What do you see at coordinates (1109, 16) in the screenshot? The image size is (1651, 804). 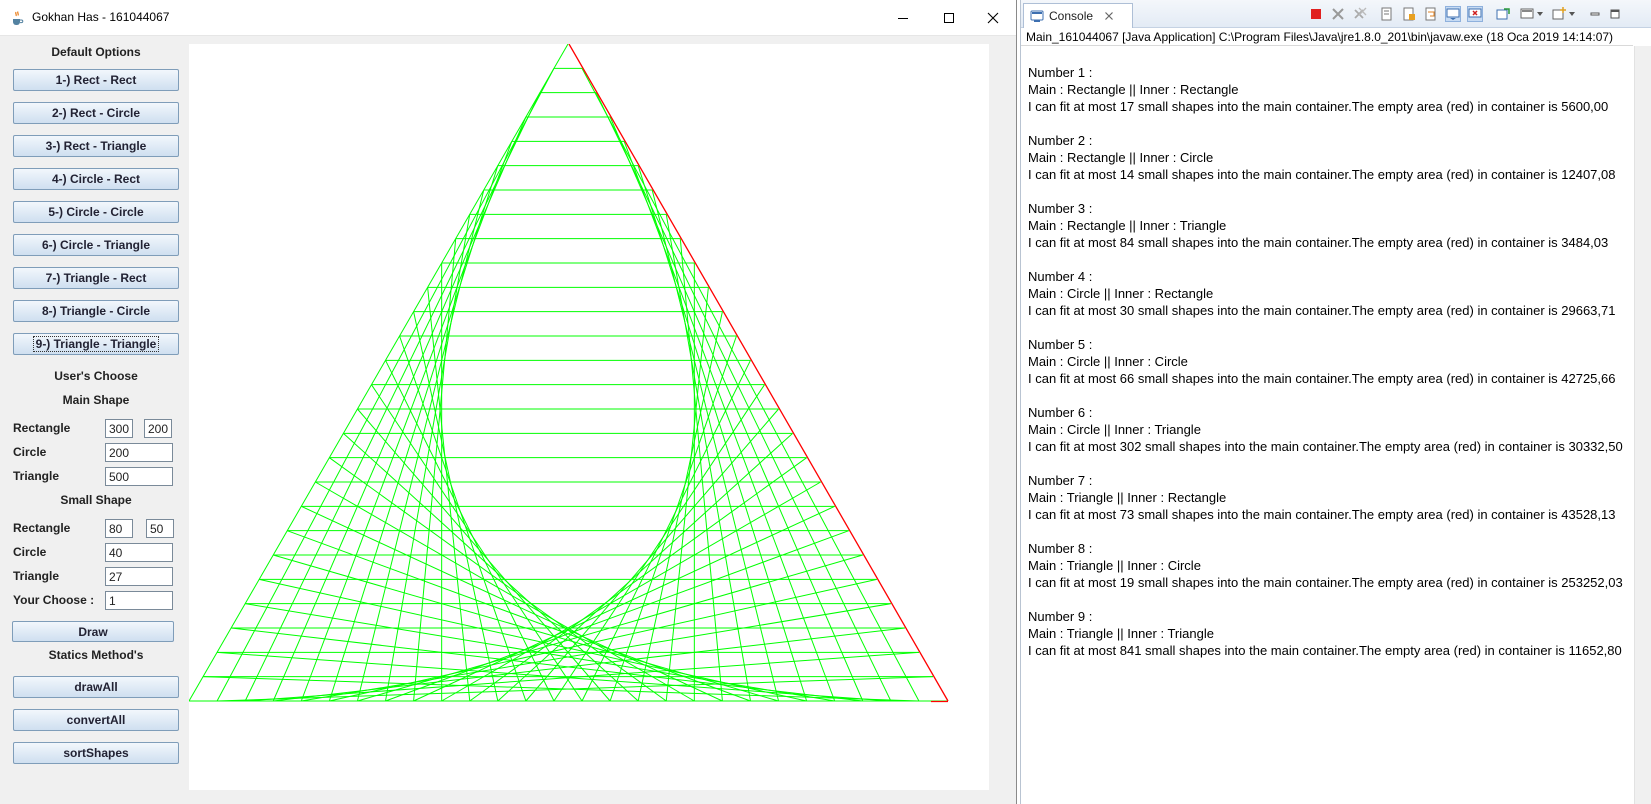 I see `close-tab-icon` at bounding box center [1109, 16].